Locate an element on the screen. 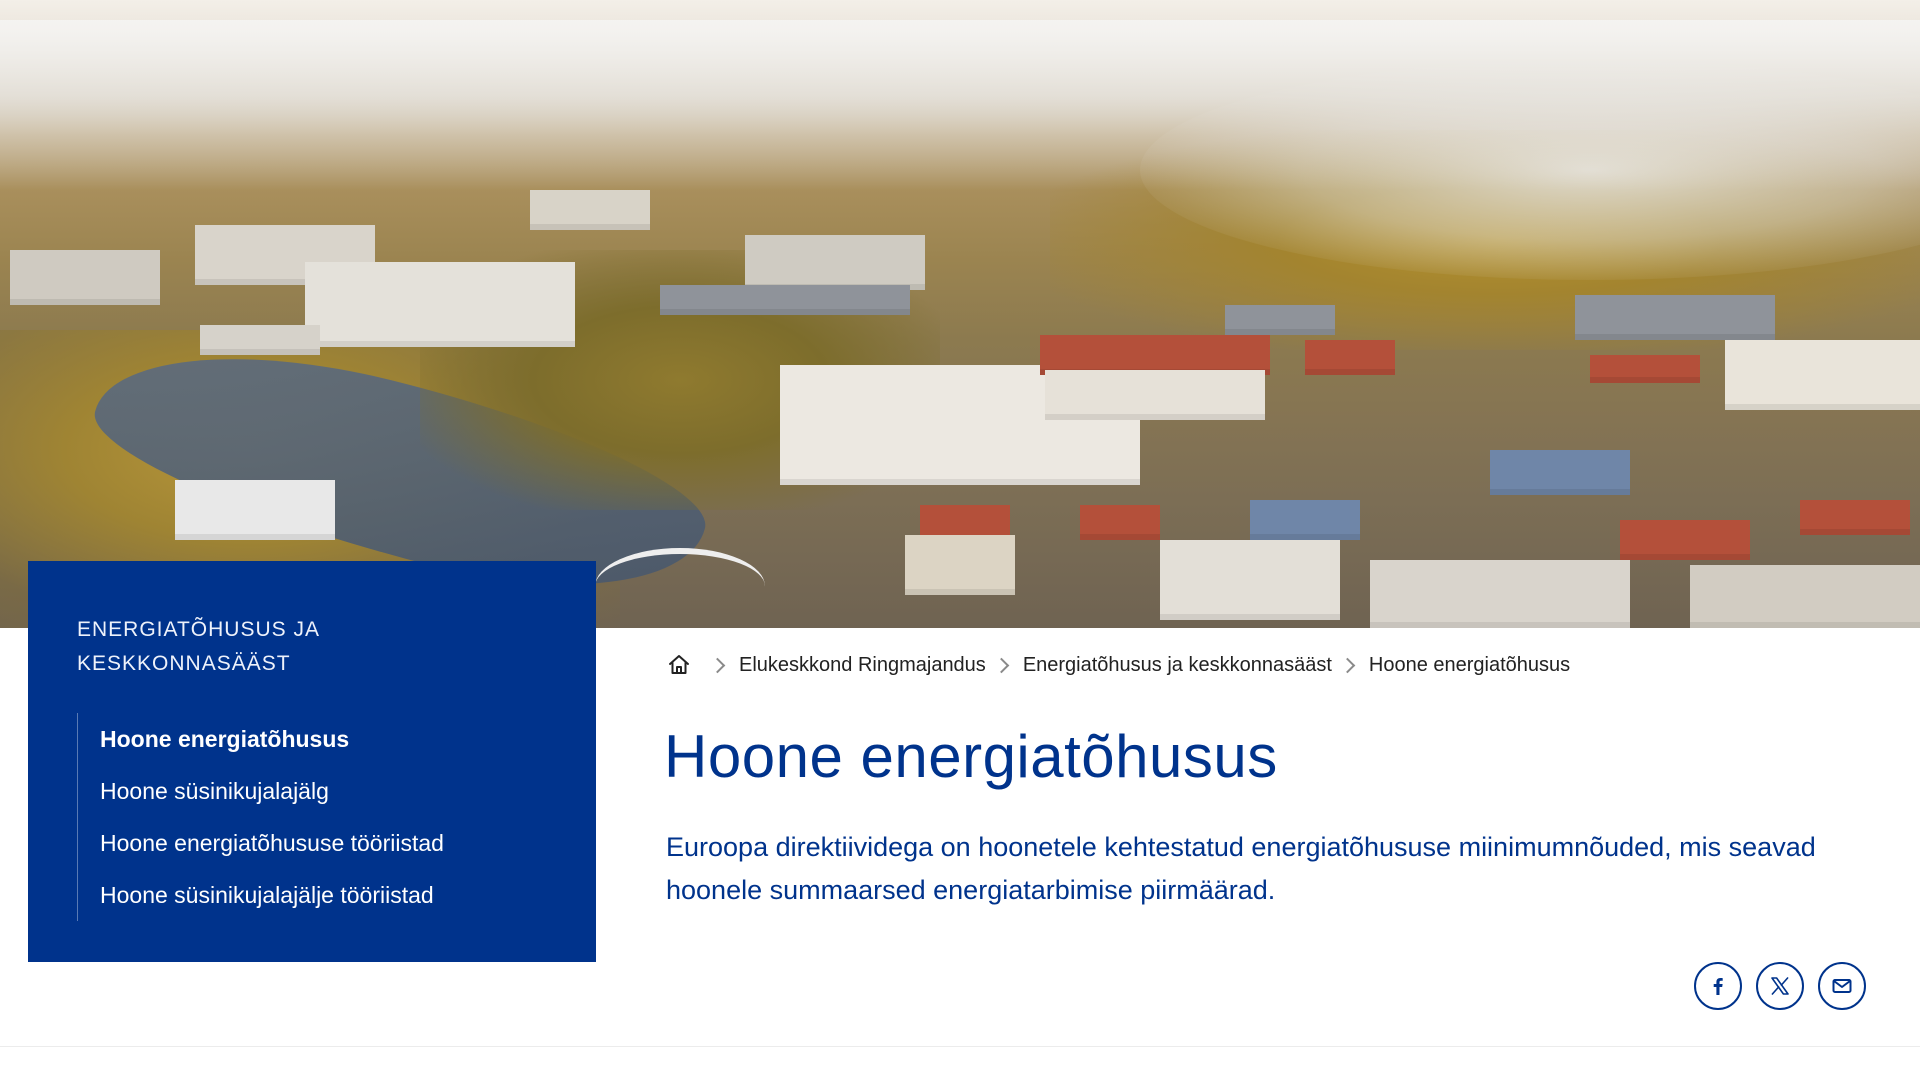  home-icon is located at coordinates (679, 665).